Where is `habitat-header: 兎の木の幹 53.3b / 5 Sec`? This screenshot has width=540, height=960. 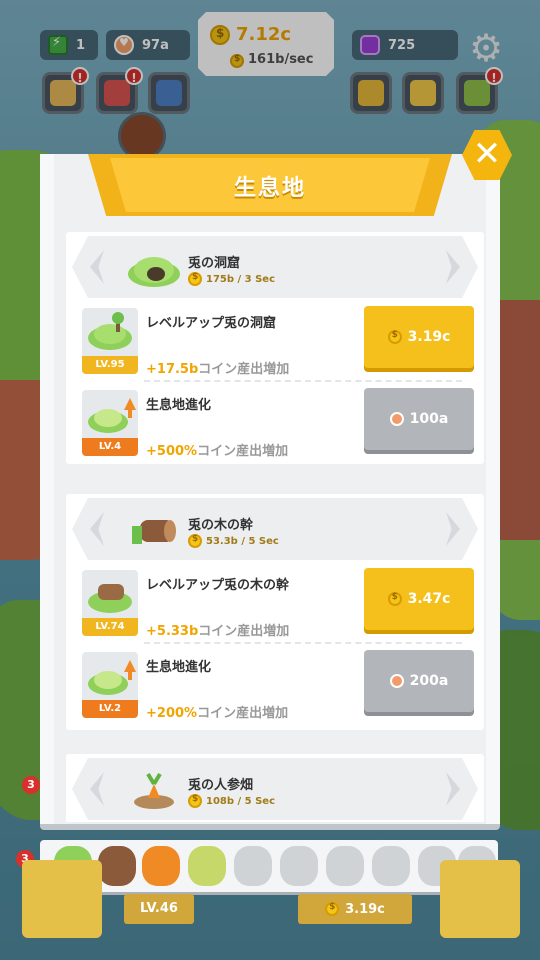
habitat-header: 兎の木の幹 53.3b / 5 Sec is located at coordinates (275, 529).